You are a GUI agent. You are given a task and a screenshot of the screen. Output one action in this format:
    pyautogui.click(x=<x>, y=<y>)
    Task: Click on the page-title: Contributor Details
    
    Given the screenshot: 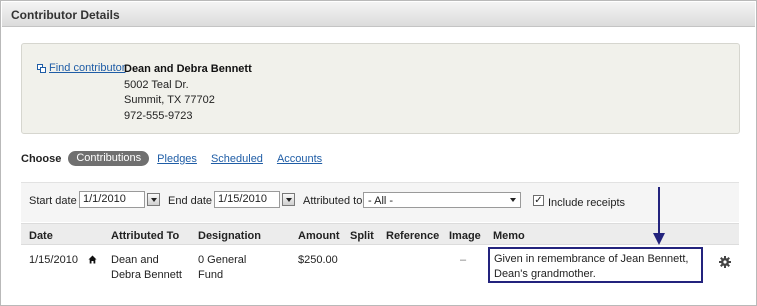 What is the action you would take?
    pyautogui.click(x=65, y=15)
    